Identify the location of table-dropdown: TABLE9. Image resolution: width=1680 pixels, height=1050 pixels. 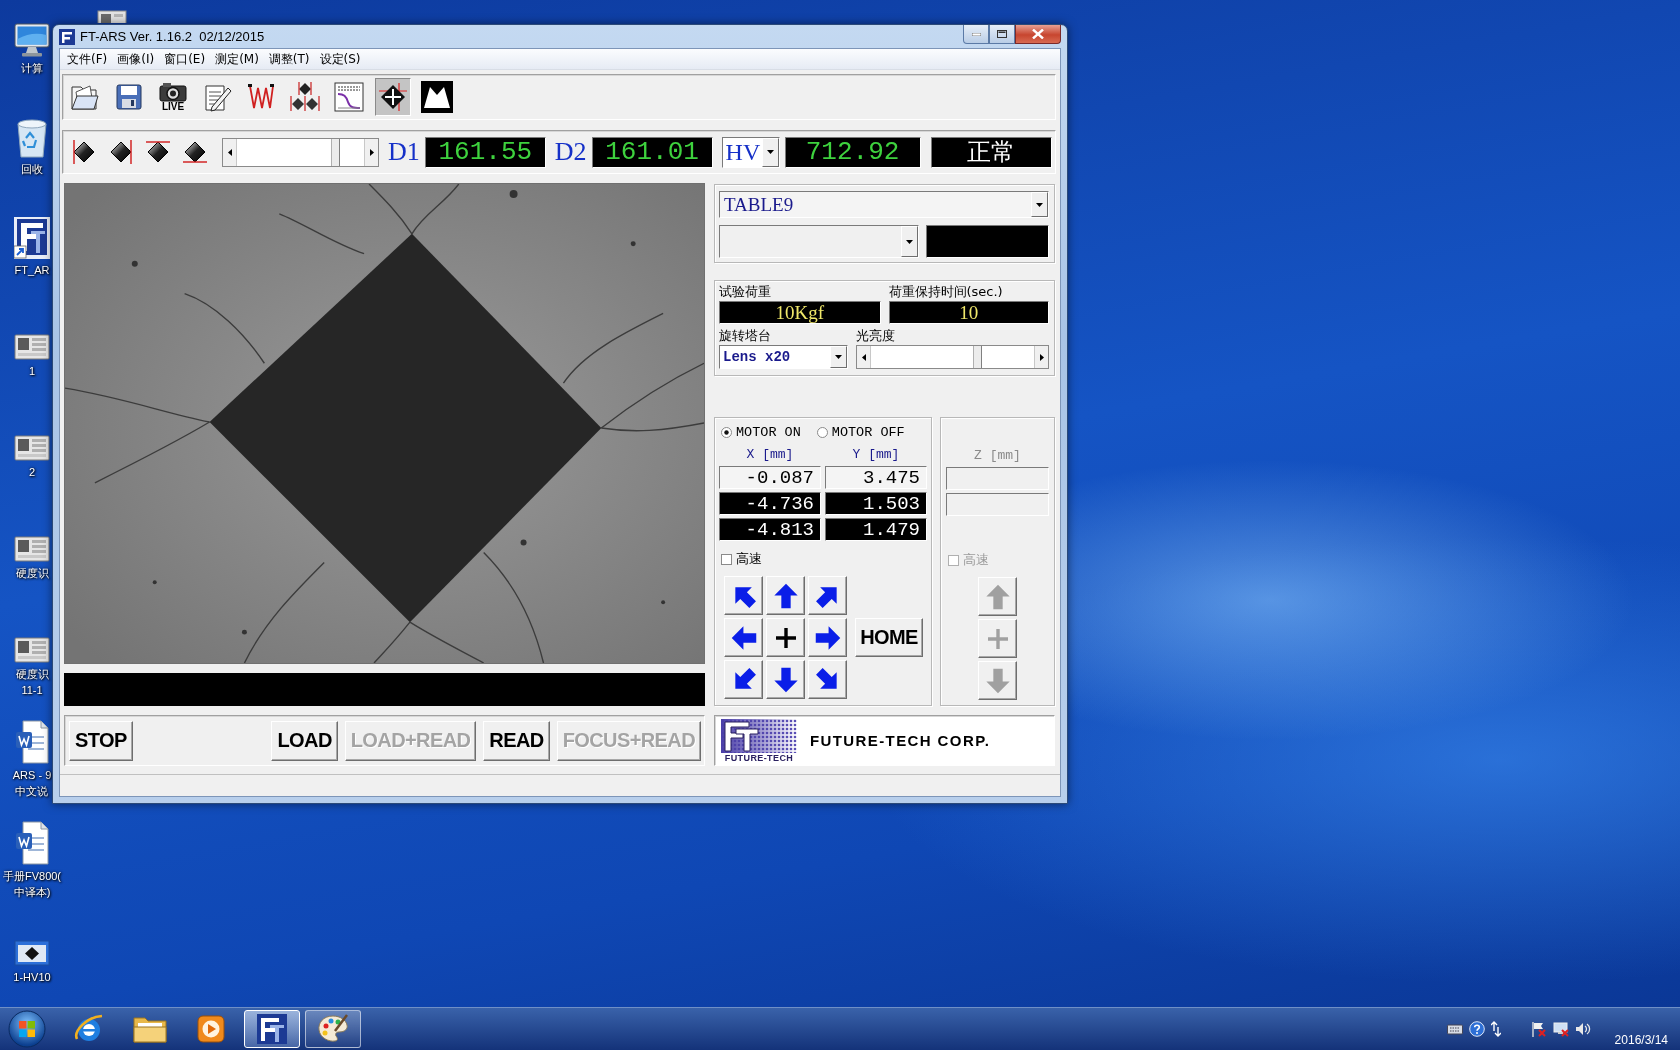
(884, 204).